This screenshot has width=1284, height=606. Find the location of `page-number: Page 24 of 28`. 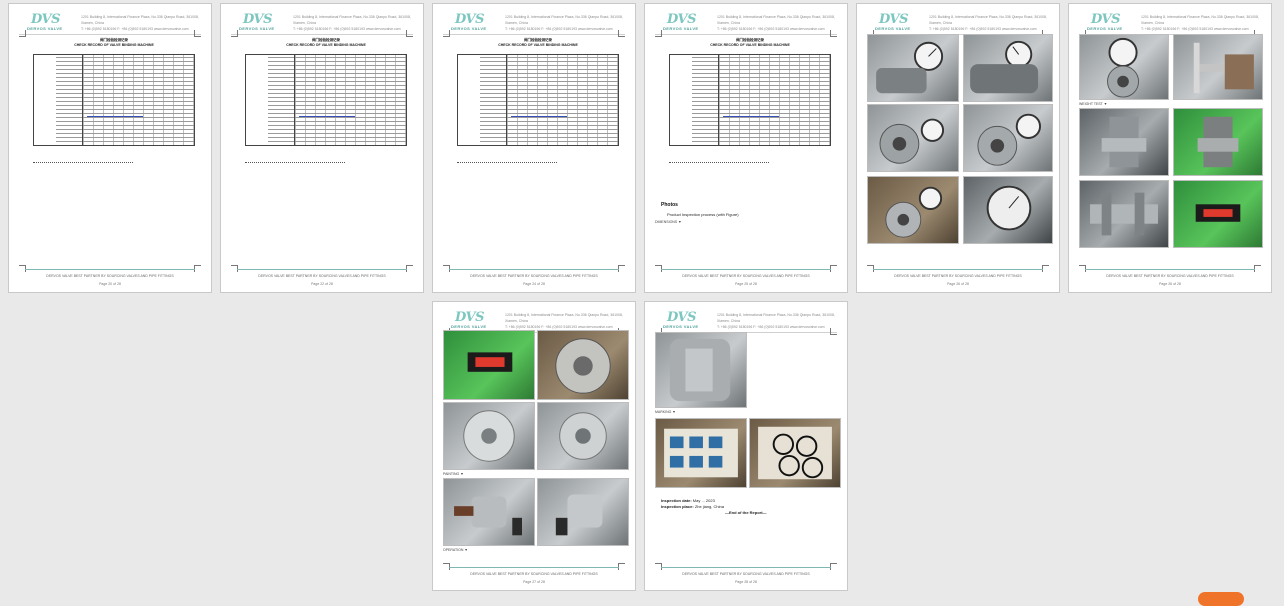

page-number: Page 24 of 28 is located at coordinates (534, 284).